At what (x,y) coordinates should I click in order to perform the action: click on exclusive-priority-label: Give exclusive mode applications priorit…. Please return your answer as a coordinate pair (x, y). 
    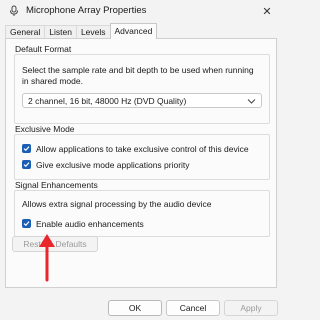
    Looking at the image, I should click on (113, 164).